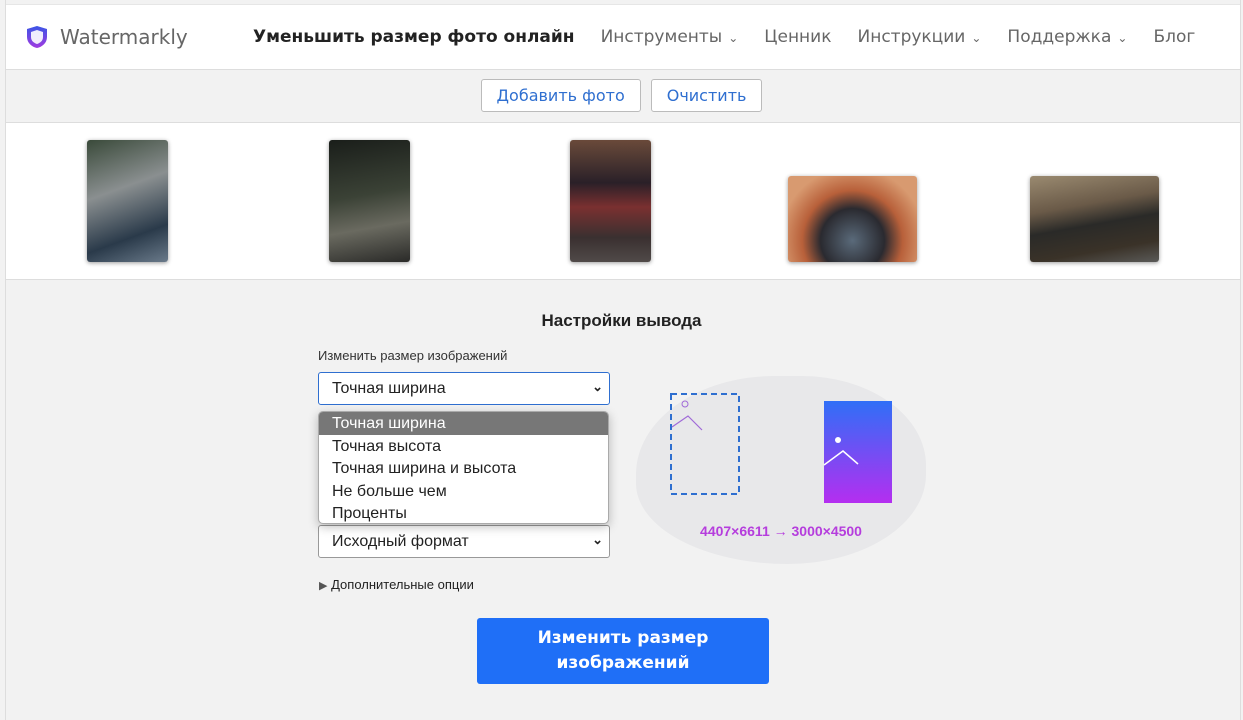 The width and height of the screenshot is (1243, 720). What do you see at coordinates (413, 355) in the screenshot?
I see `resize-label: Изменить размер изображений` at bounding box center [413, 355].